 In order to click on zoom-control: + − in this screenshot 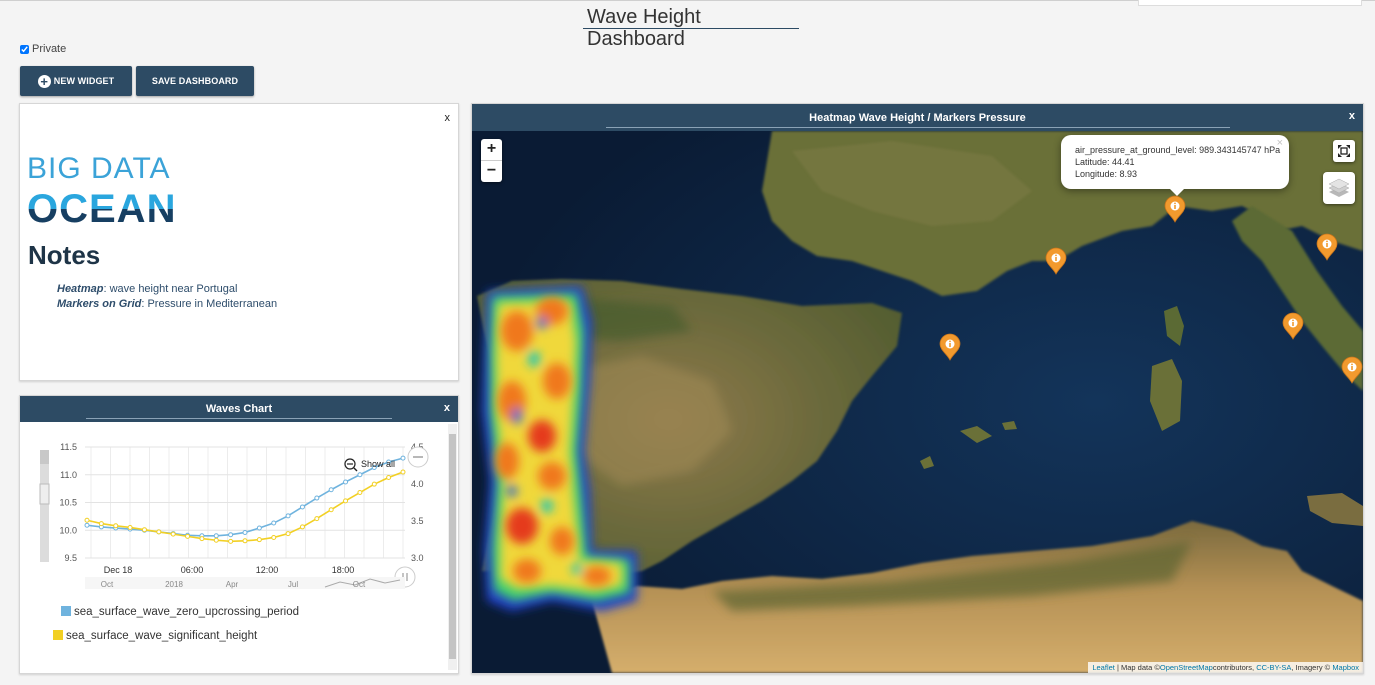, I will do `click(491, 160)`.